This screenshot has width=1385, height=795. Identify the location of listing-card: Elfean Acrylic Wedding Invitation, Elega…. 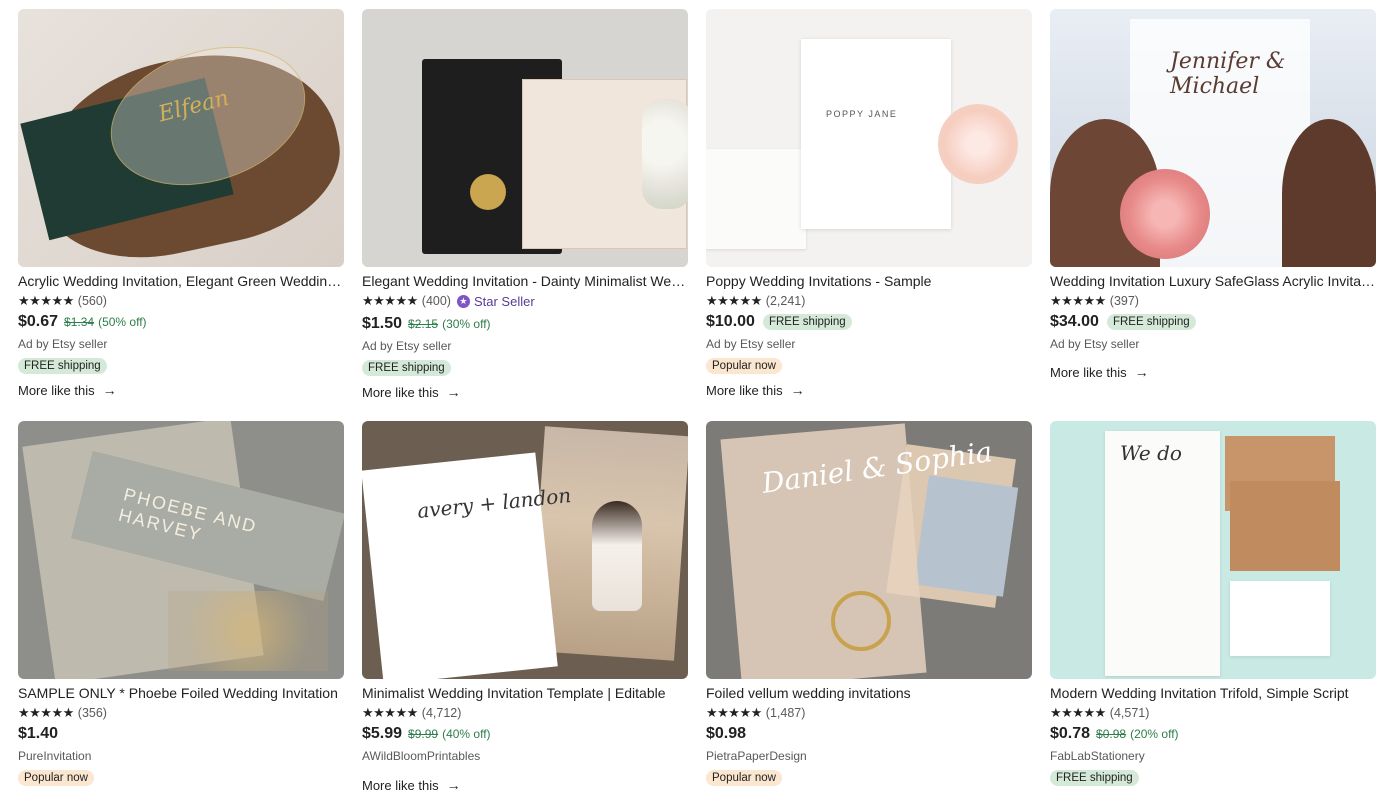
(181, 203).